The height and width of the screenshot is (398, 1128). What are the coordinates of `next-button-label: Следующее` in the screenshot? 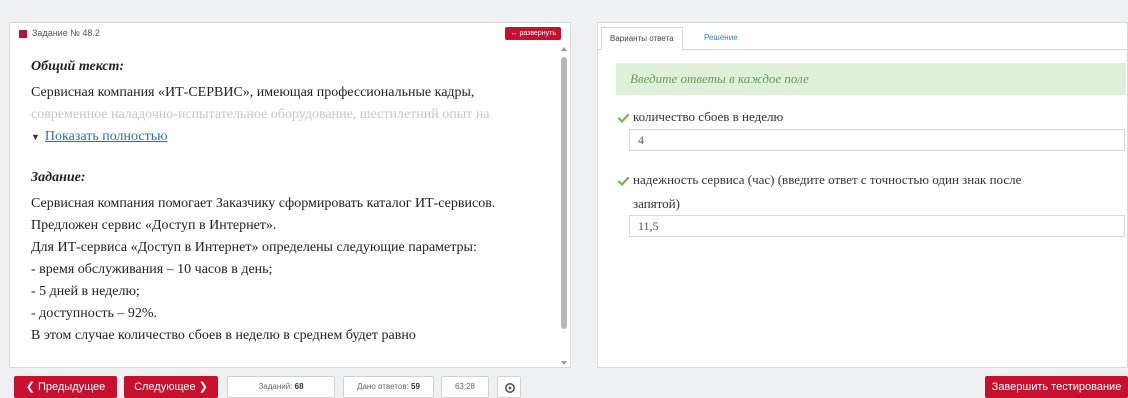 It's located at (165, 387).